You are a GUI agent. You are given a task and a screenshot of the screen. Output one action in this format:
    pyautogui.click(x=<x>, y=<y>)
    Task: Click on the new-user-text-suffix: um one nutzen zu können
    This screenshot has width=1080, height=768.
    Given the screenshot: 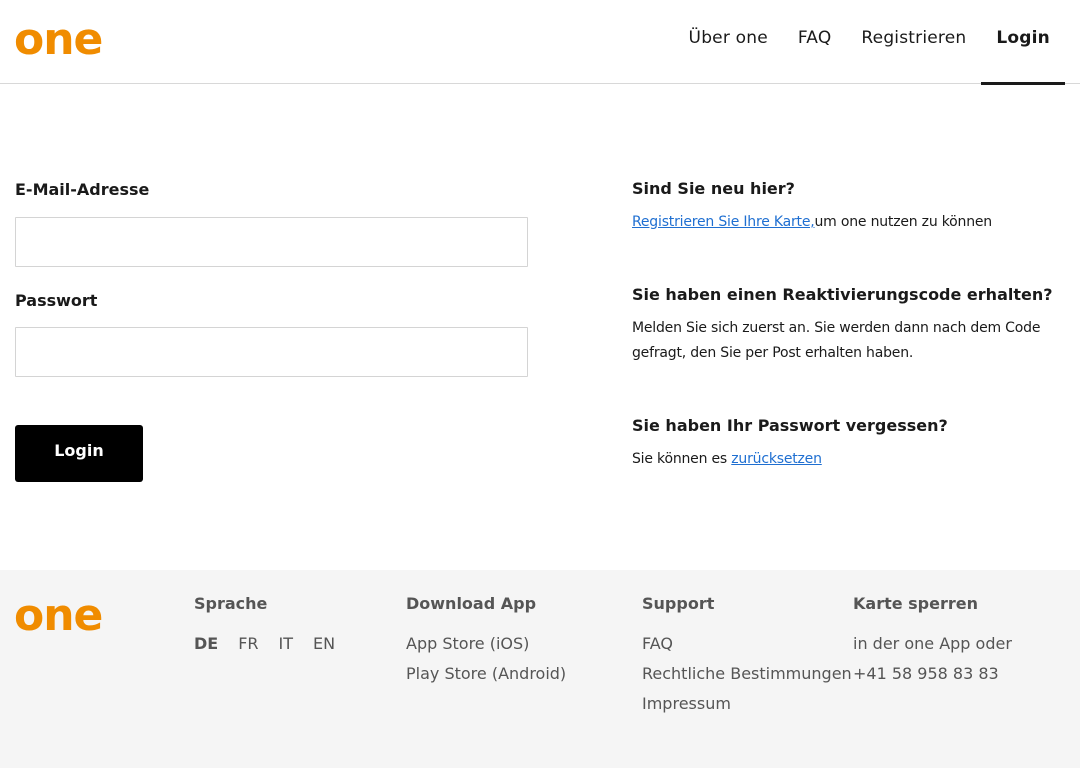 What is the action you would take?
    pyautogui.click(x=903, y=222)
    